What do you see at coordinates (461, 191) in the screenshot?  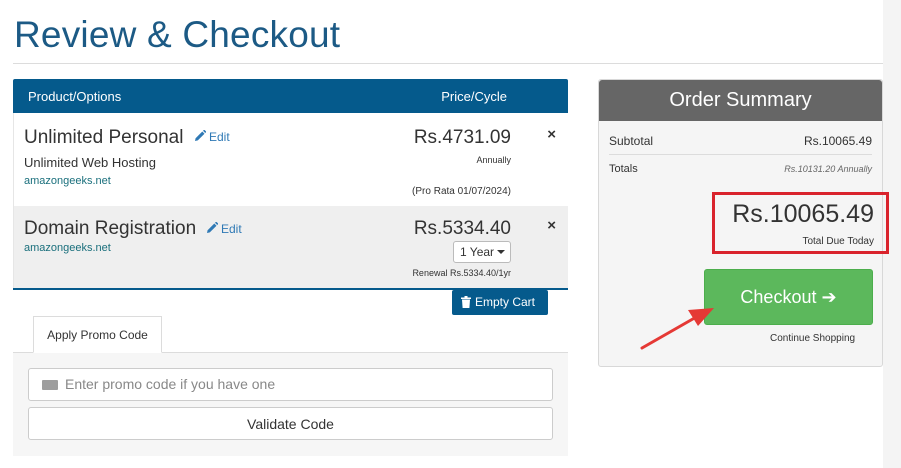 I see `item-prorata: (Pro Rata 01/07/2024)` at bounding box center [461, 191].